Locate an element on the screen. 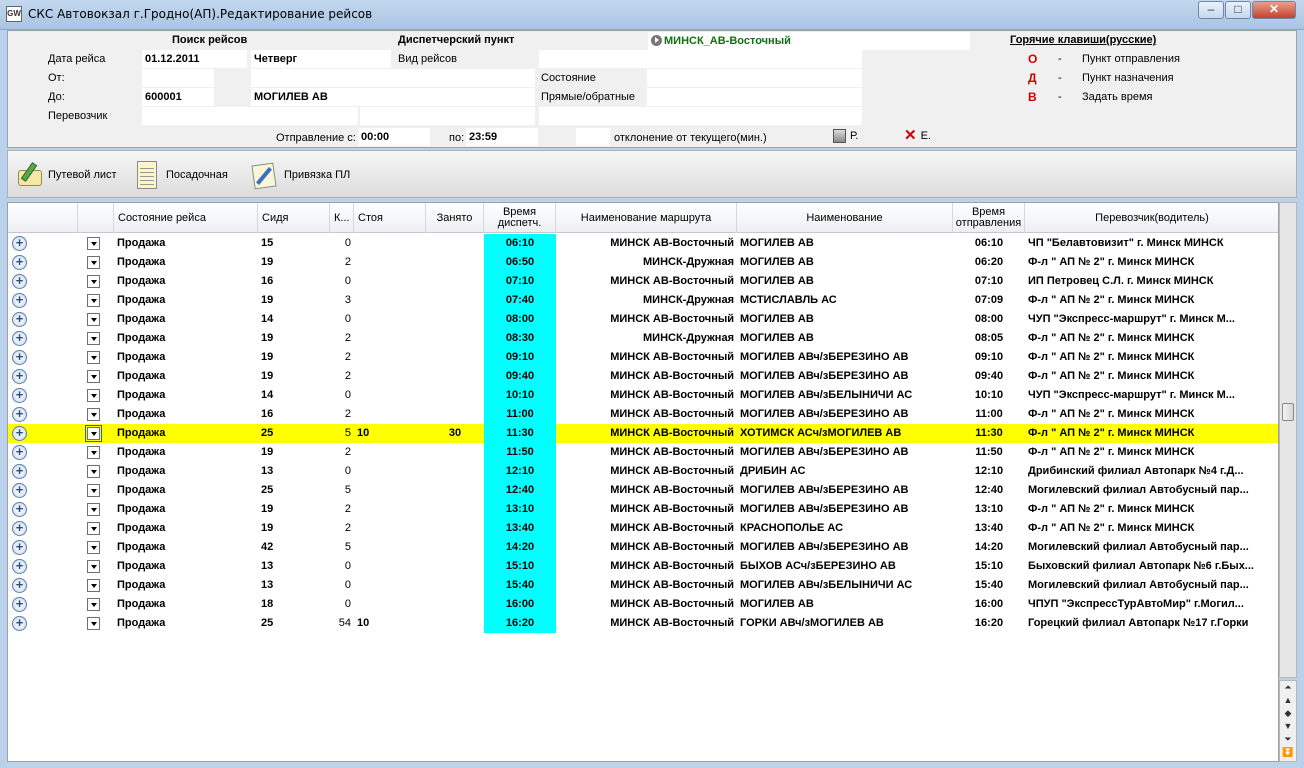  dep-to-field: 23:59 is located at coordinates (502, 137).